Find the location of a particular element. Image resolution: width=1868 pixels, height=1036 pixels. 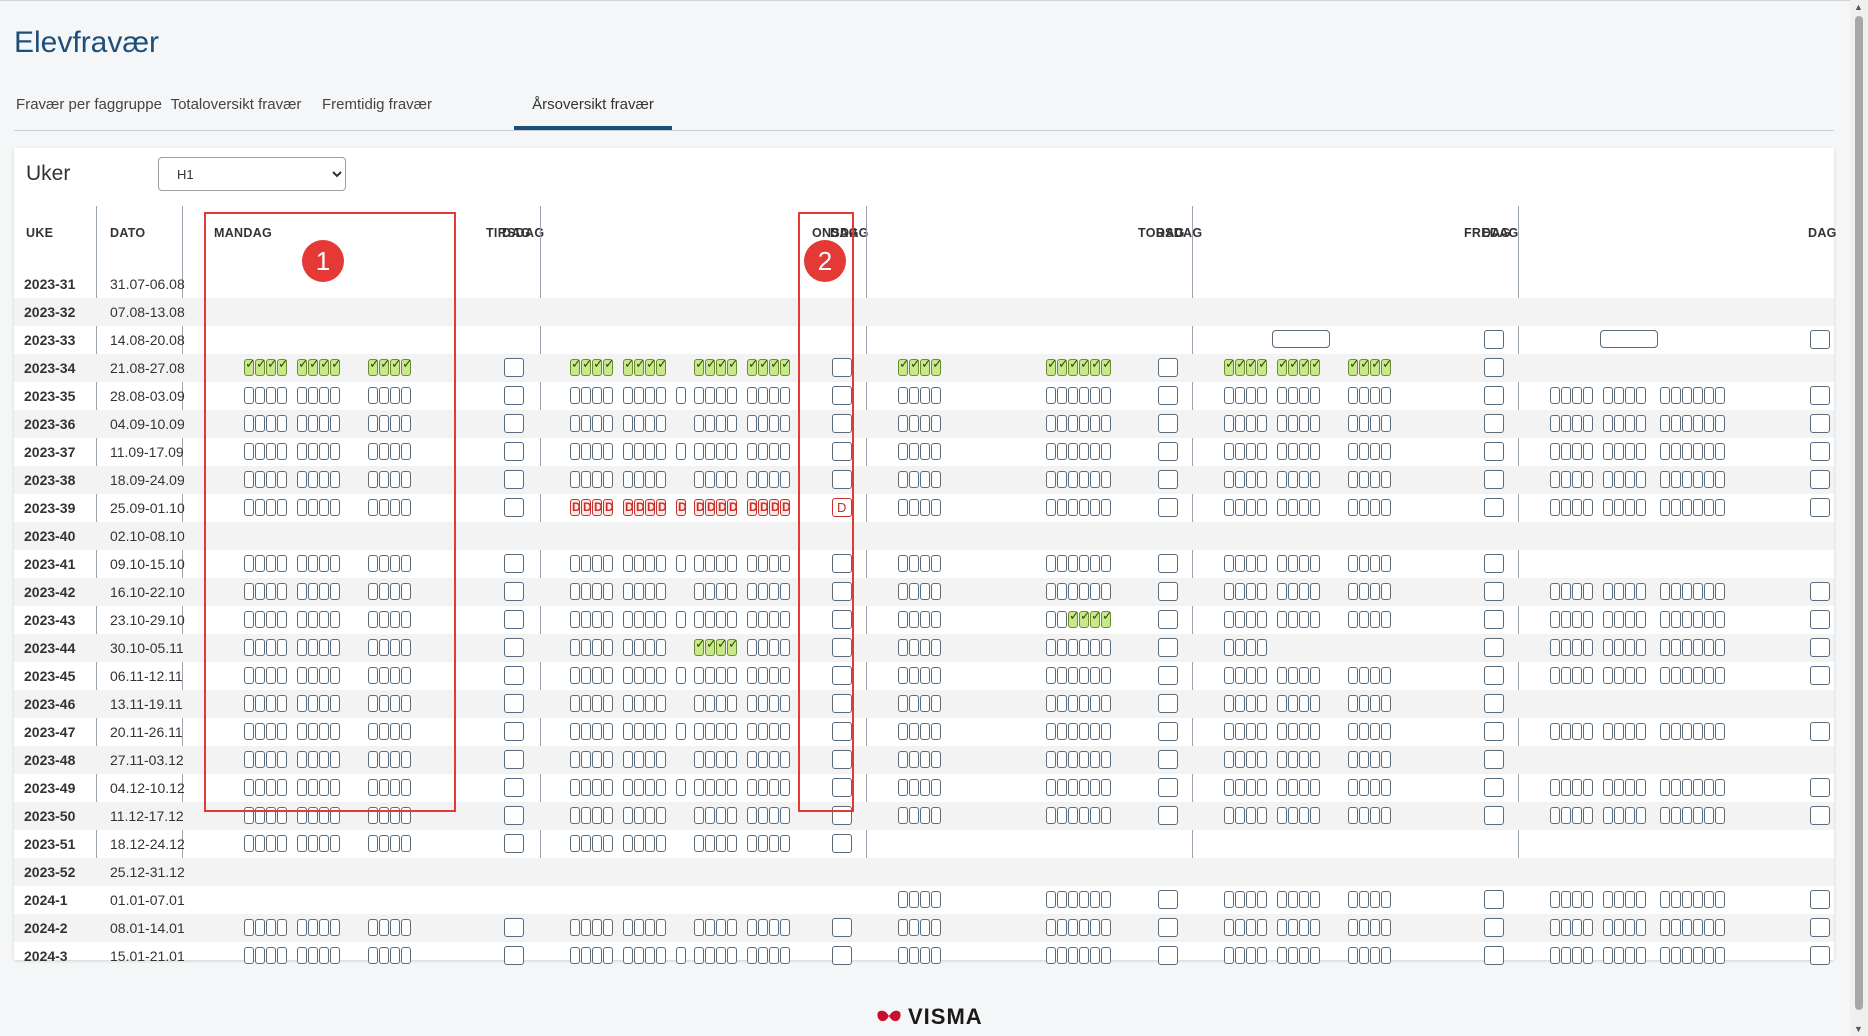

day-checkbox-thu is located at coordinates (1494, 451).